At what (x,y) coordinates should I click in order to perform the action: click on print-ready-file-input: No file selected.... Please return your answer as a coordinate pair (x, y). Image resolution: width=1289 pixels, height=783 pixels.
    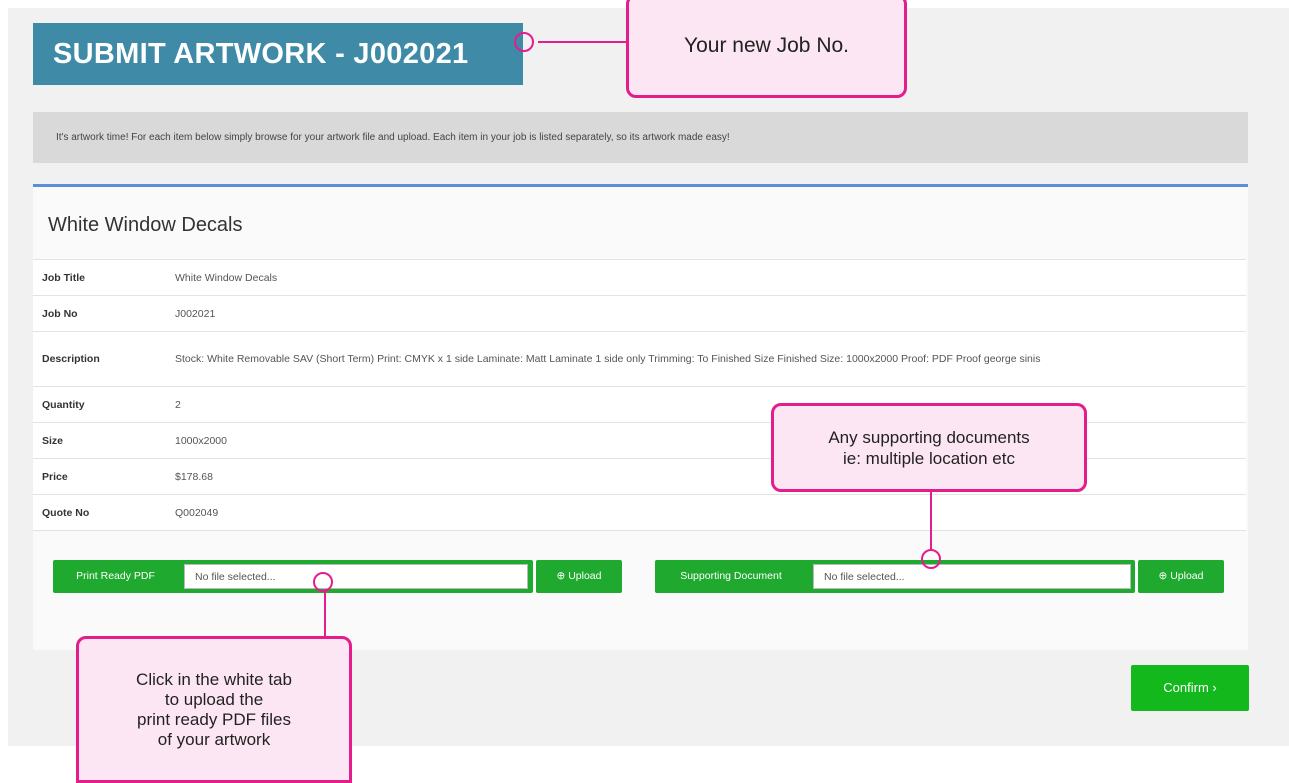
    Looking at the image, I should click on (356, 576).